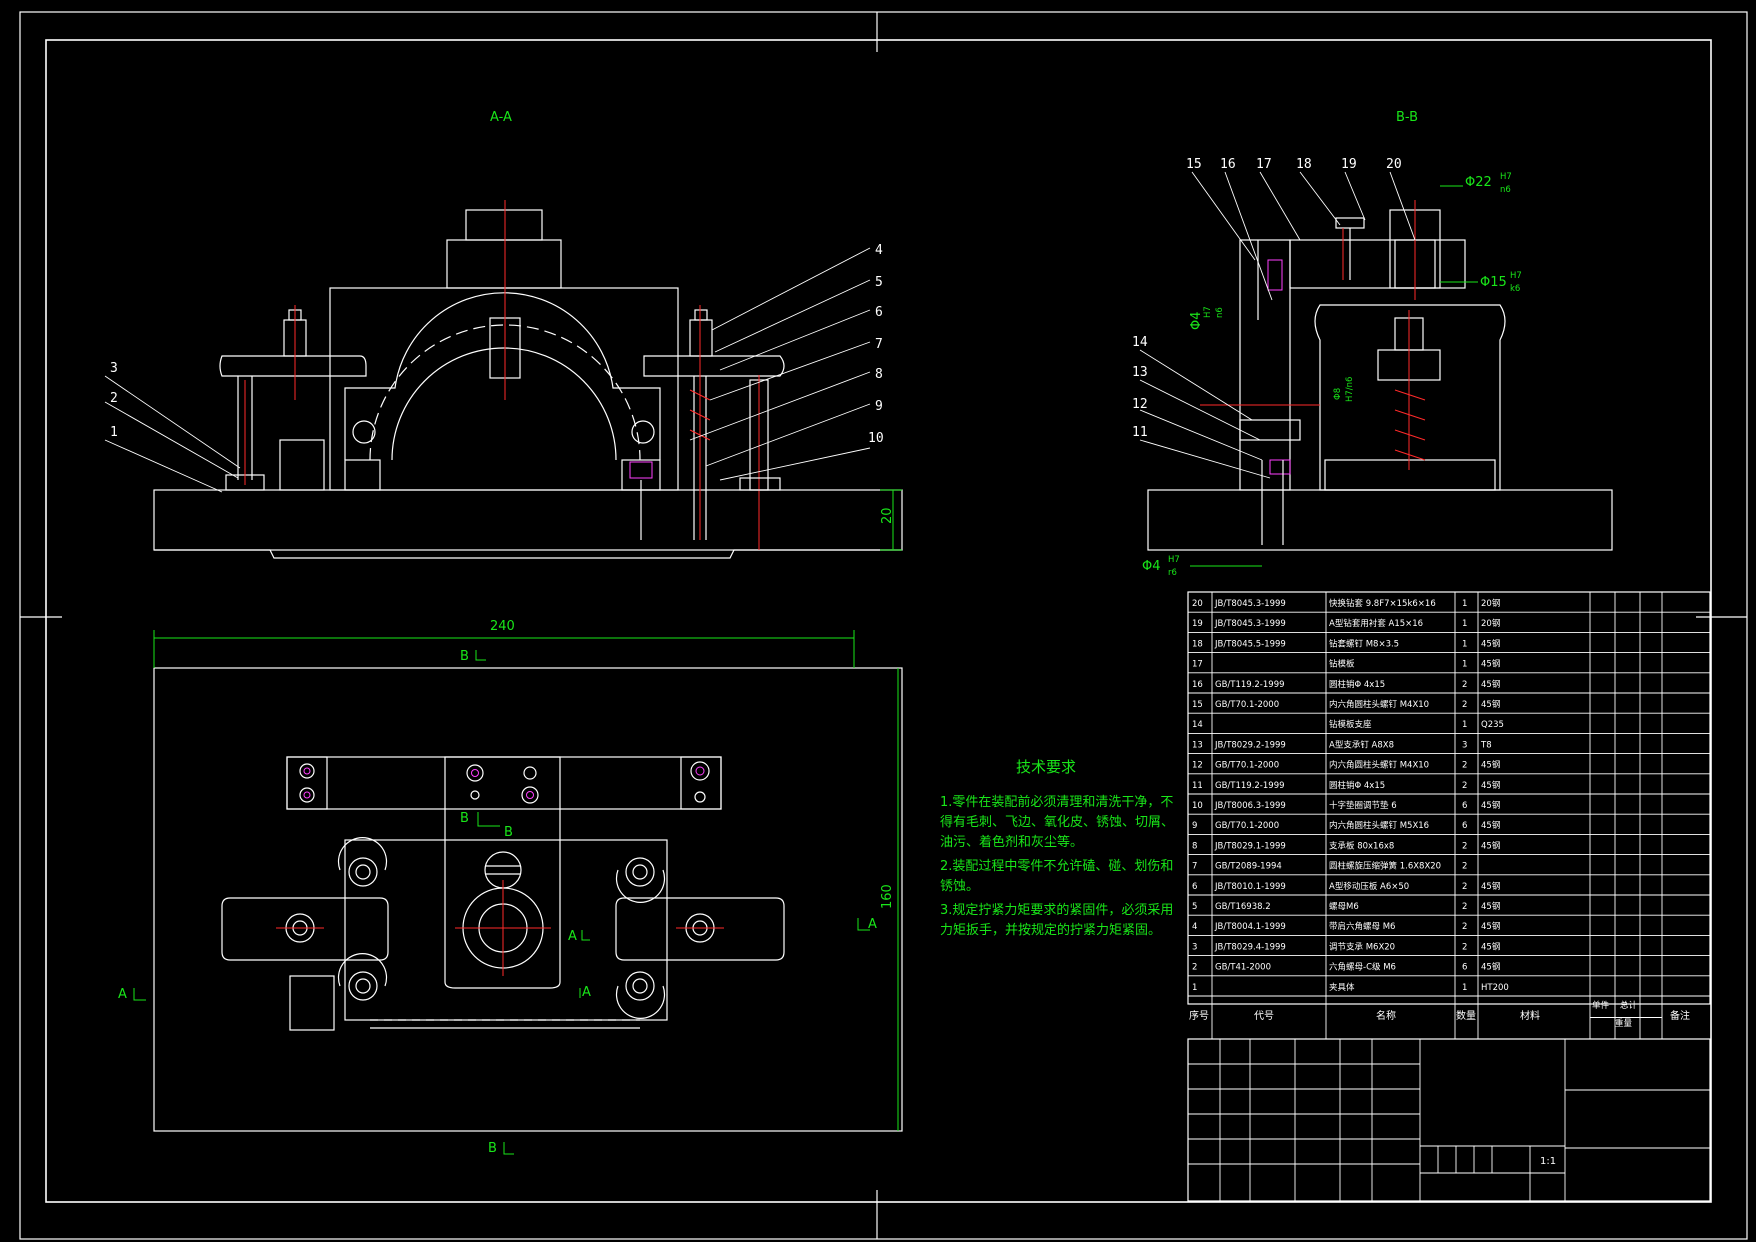 This screenshot has width=1756, height=1242. Describe the element at coordinates (879, 282) in the screenshot. I see `balloon-5: 5` at that location.